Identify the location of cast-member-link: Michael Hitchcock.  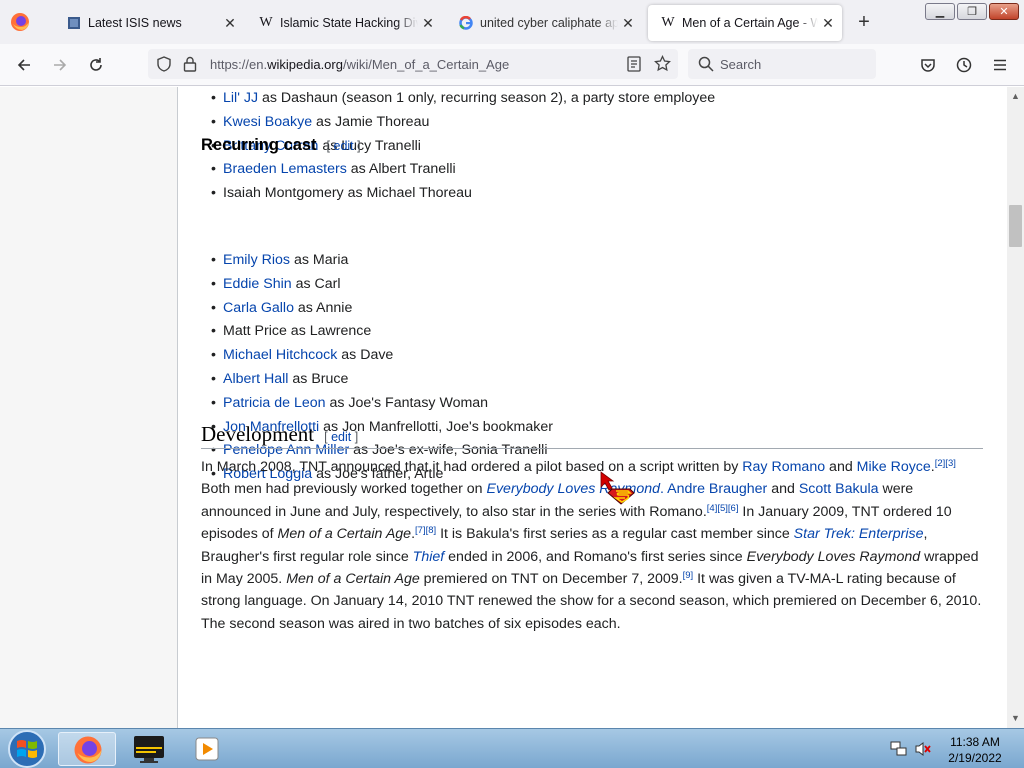
(280, 355).